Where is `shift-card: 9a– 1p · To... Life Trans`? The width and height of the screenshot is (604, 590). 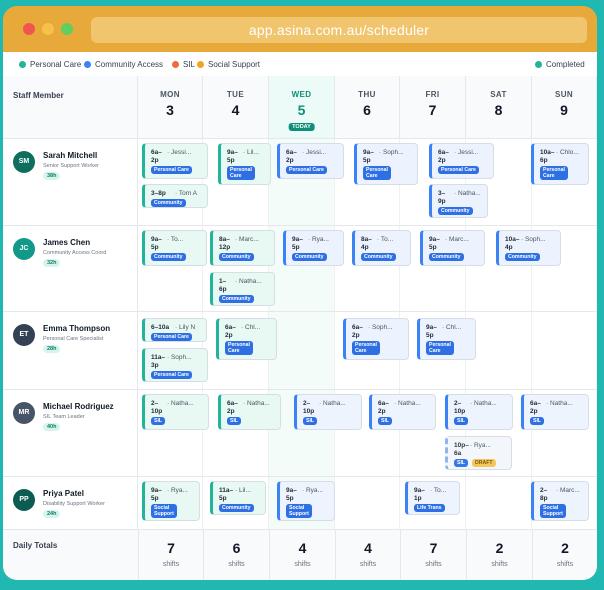
shift-card: 9a– 1p · To... Life Trans is located at coordinates (432, 498).